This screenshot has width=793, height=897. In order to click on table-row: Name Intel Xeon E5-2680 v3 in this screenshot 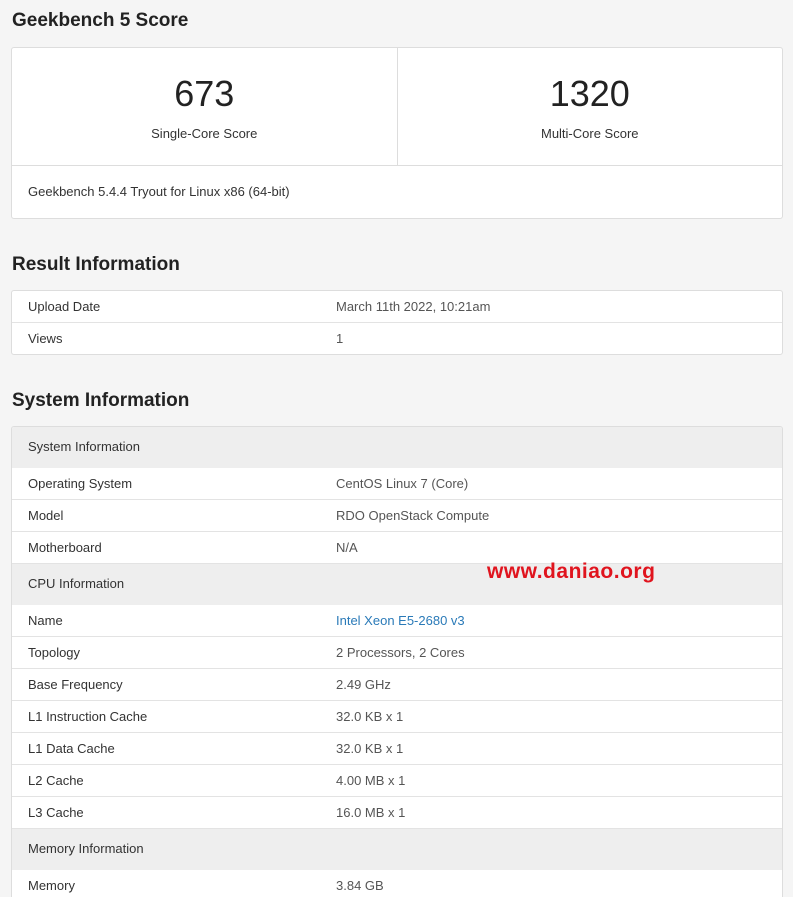, I will do `click(397, 621)`.